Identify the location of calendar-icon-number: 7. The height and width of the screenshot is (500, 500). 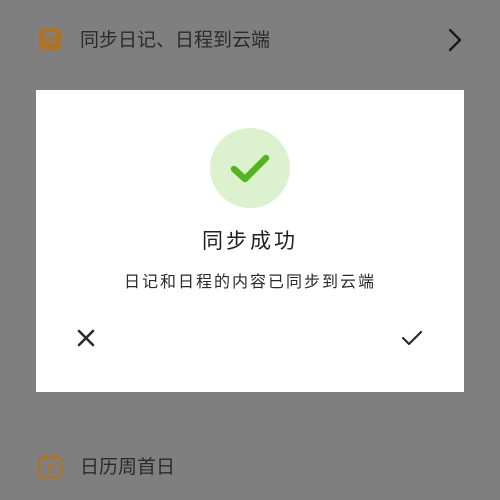
(49, 470).